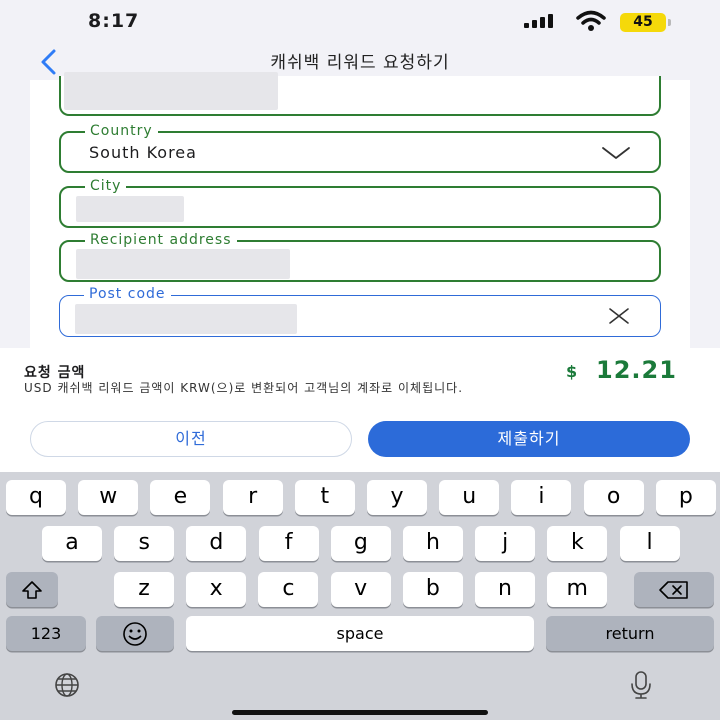  What do you see at coordinates (360, 589) in the screenshot?
I see `key-v: v` at bounding box center [360, 589].